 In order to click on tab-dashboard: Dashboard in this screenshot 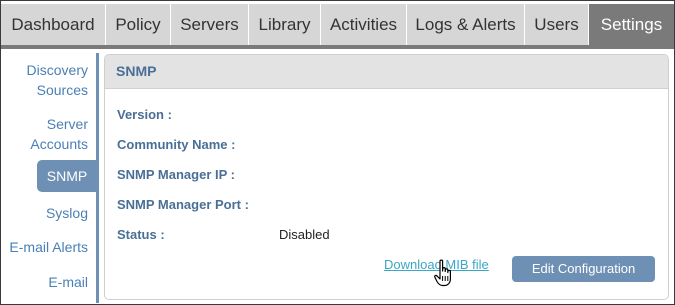, I will do `click(53, 24)`.